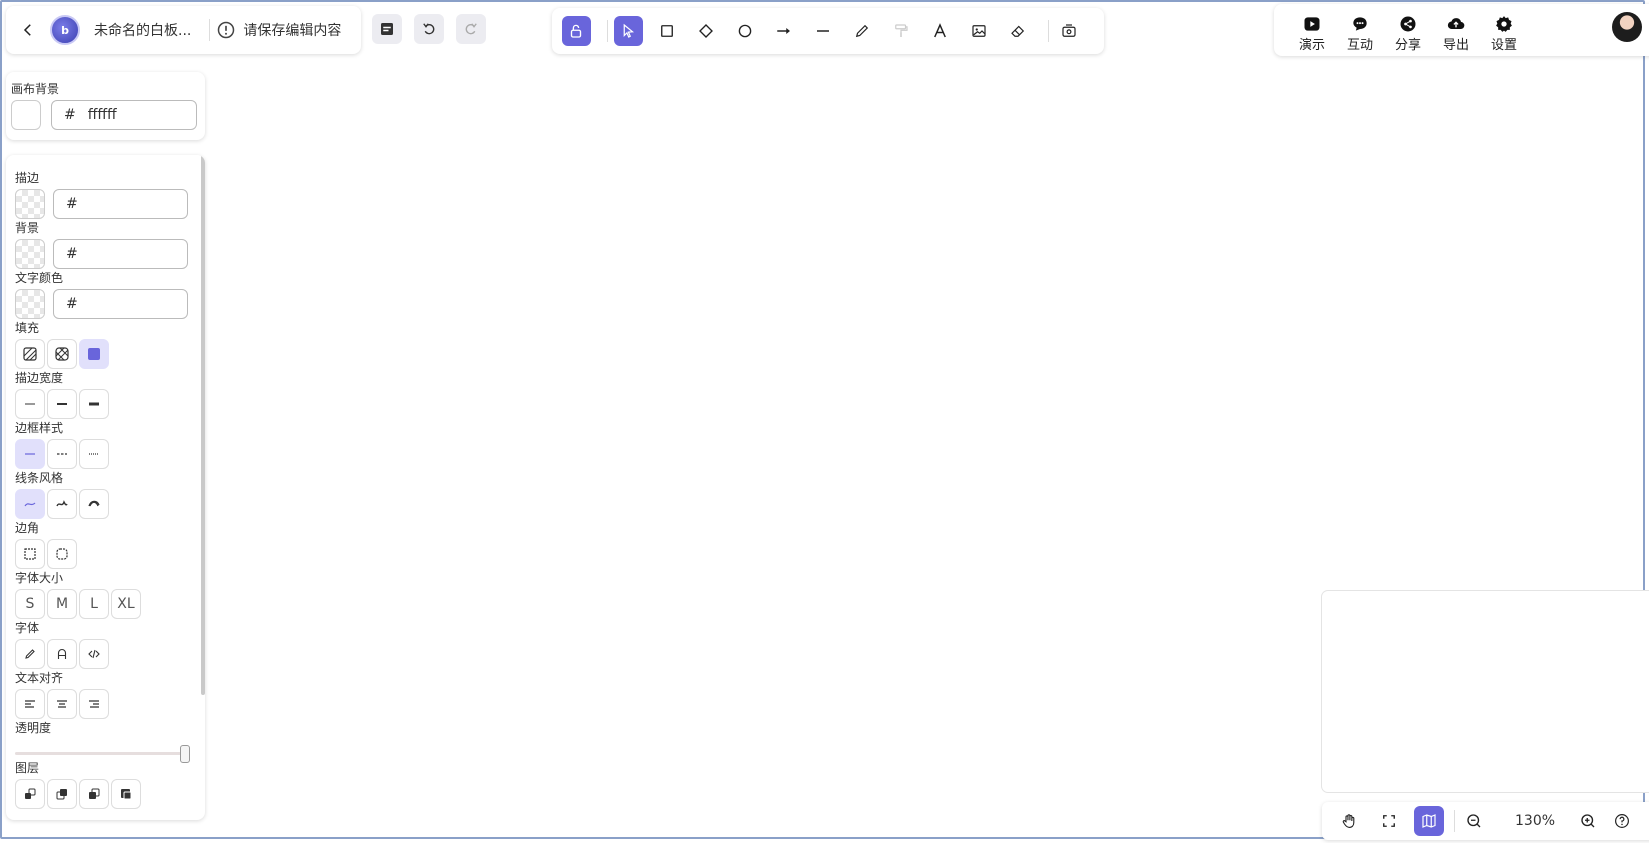 Image resolution: width=1649 pixels, height=843 pixels. Describe the element at coordinates (62, 454) in the screenshot. I see `border-dashed-option` at that location.